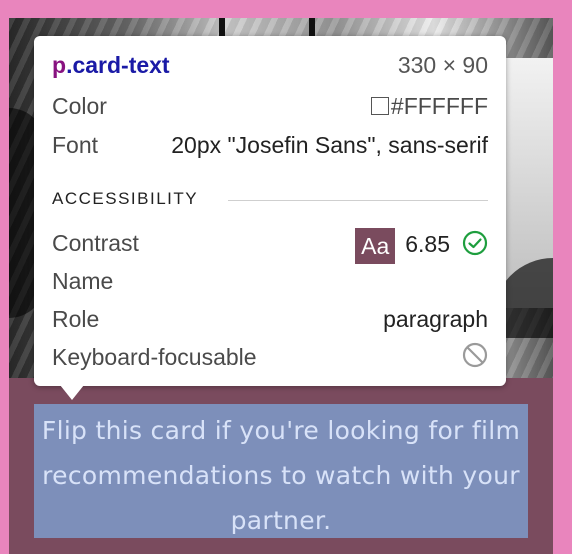 The height and width of the screenshot is (554, 572). I want to click on section-divider, so click(358, 200).